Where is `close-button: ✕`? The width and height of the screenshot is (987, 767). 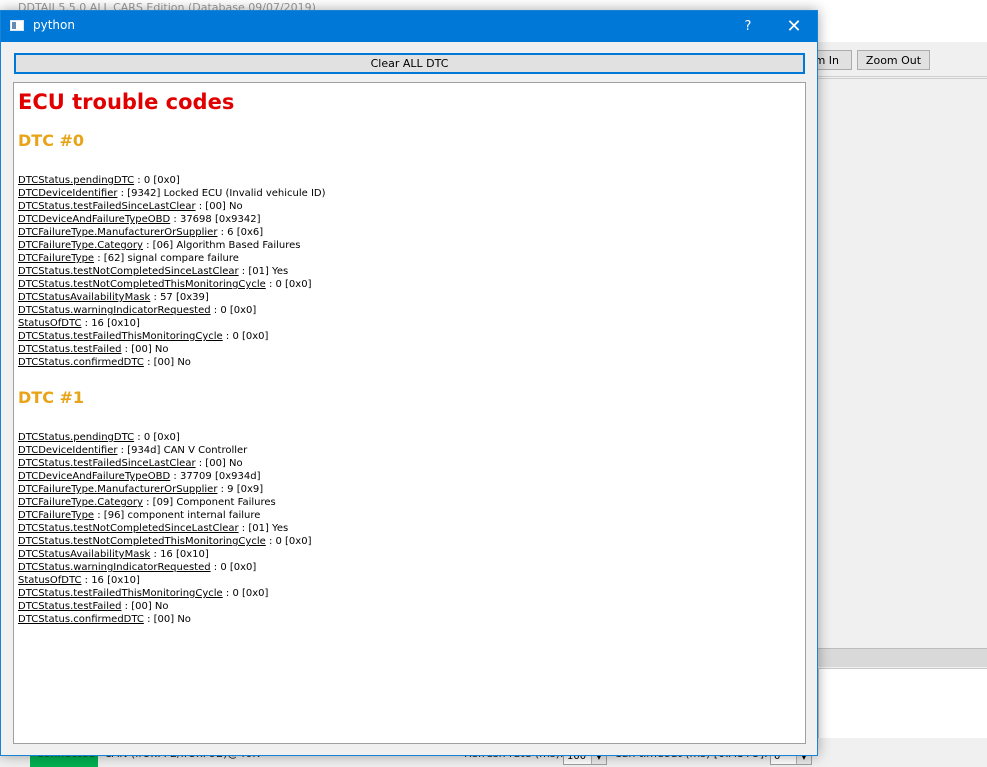 close-button: ✕ is located at coordinates (794, 26).